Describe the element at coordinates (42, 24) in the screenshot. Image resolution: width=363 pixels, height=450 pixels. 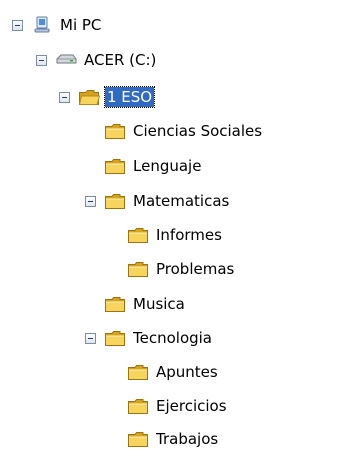
I see `computer-icon` at that location.